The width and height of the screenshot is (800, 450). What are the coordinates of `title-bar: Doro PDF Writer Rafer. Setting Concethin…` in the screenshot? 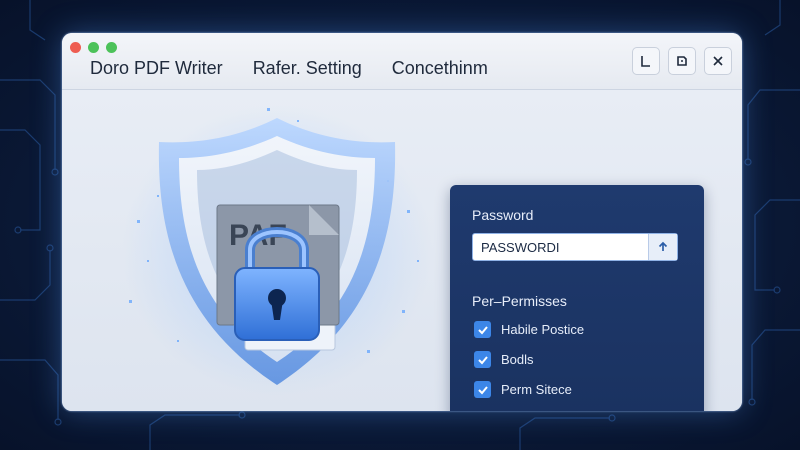 It's located at (402, 61).